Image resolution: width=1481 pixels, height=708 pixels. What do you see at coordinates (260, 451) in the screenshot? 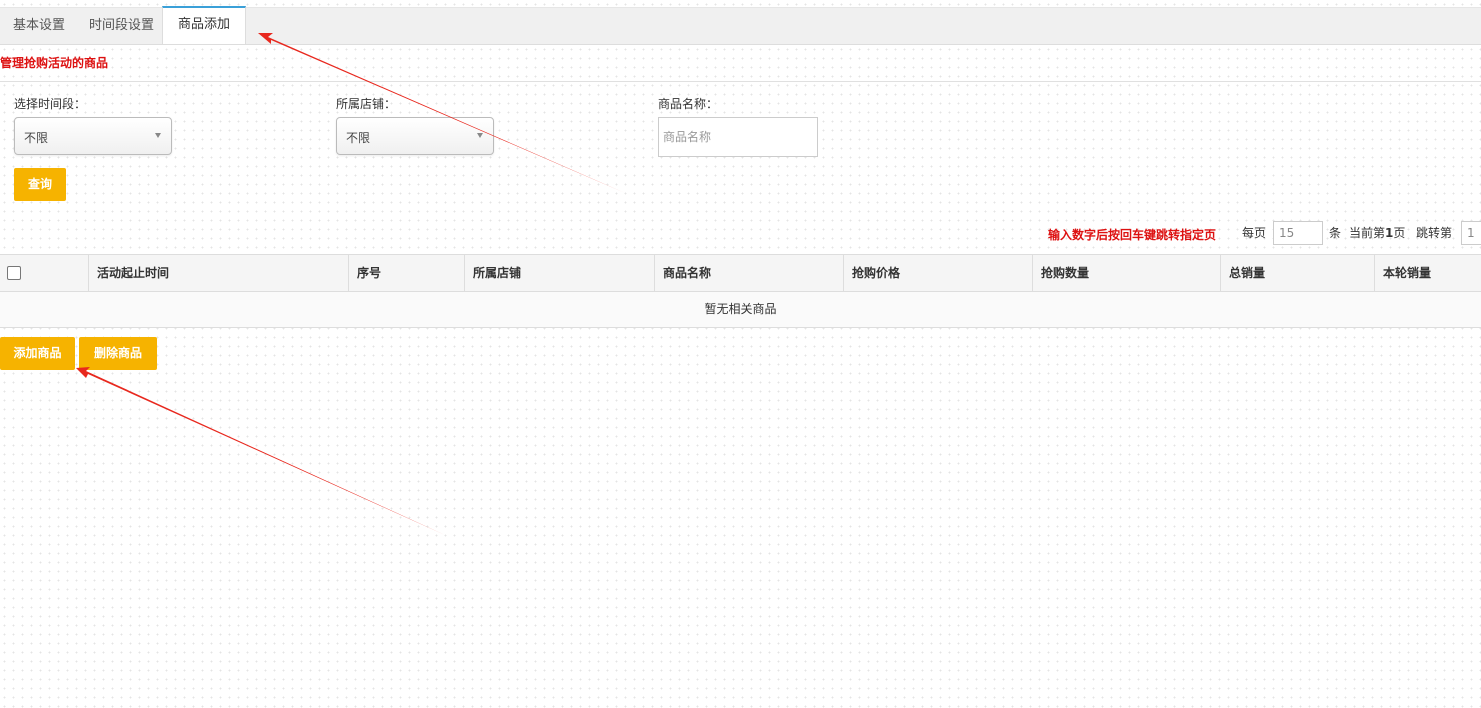
I see `annotation-arrow-add-button` at bounding box center [260, 451].